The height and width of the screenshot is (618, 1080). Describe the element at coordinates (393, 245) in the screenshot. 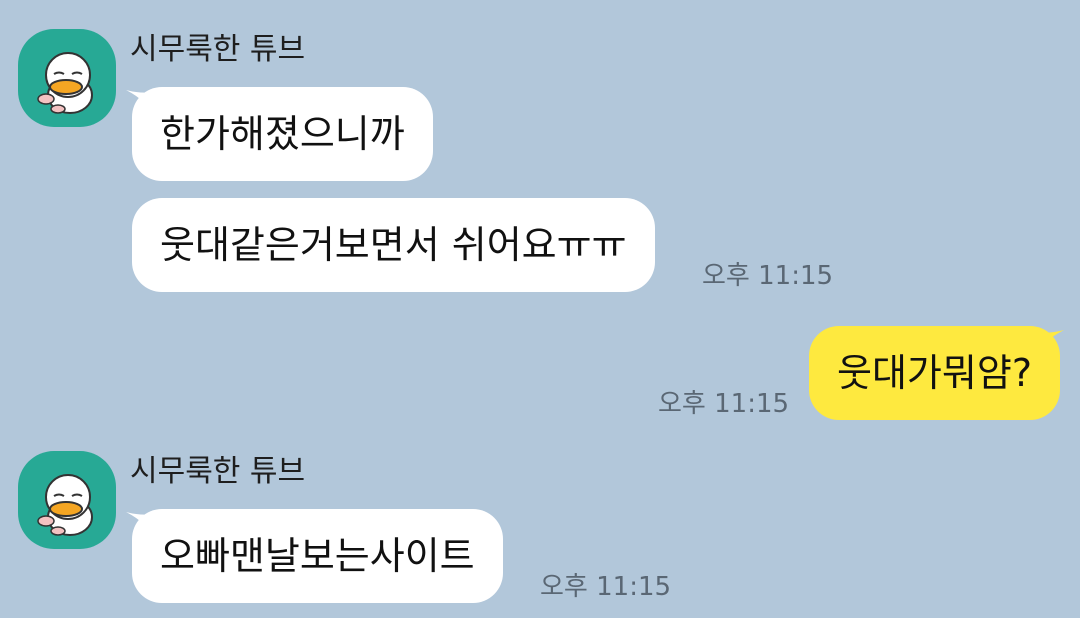

I see `incoming-message-bubble: 웃대같은거보면서 쉬어요ㅠㅠ` at that location.